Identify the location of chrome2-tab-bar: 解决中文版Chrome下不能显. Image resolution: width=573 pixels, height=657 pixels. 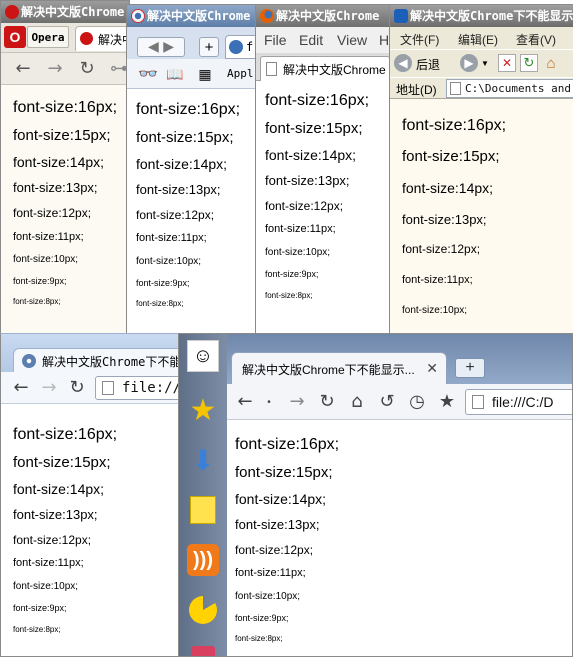
(91, 354).